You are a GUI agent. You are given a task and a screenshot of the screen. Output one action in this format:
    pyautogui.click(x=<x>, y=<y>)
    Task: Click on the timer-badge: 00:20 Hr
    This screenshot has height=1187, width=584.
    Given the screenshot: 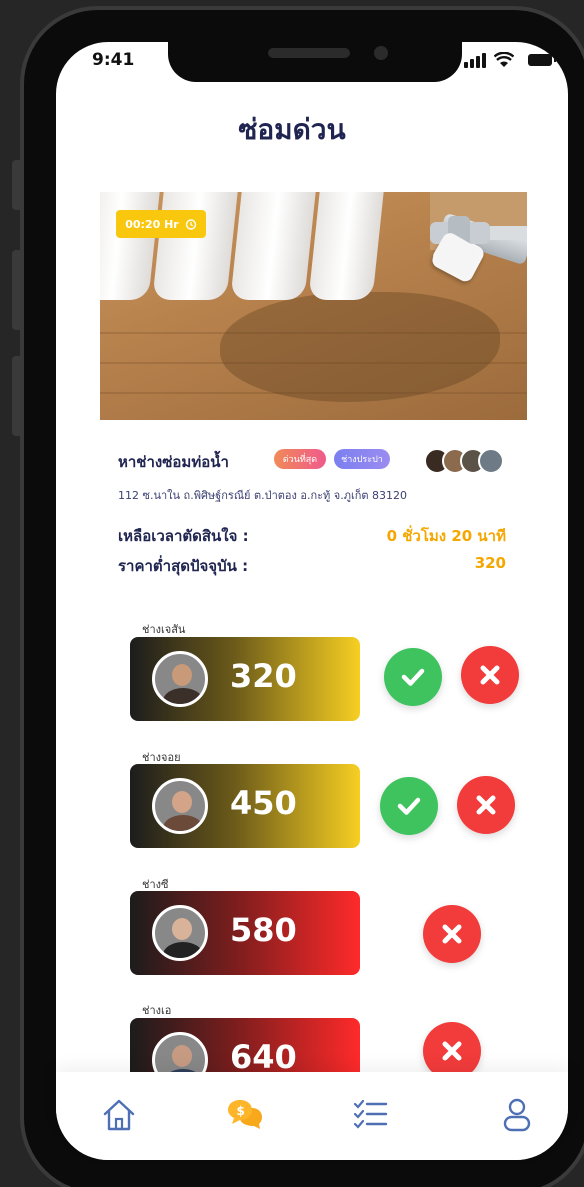 What is the action you would take?
    pyautogui.click(x=161, y=224)
    